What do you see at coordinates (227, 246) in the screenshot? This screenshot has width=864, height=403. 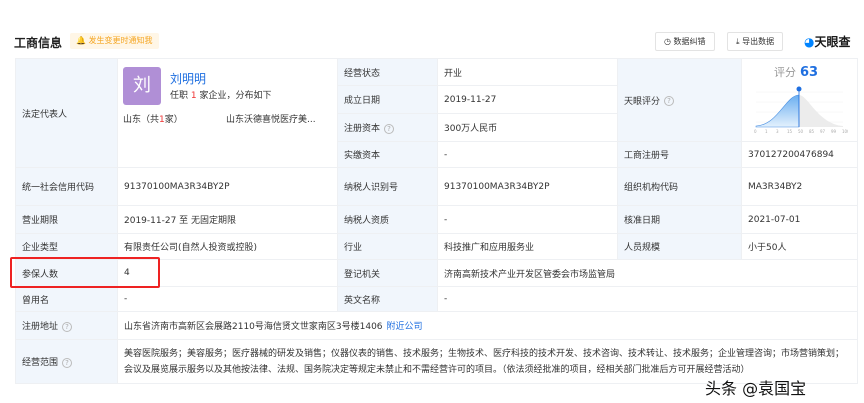 I see `type-value: 有限责任公司(自然人投资或控股)` at bounding box center [227, 246].